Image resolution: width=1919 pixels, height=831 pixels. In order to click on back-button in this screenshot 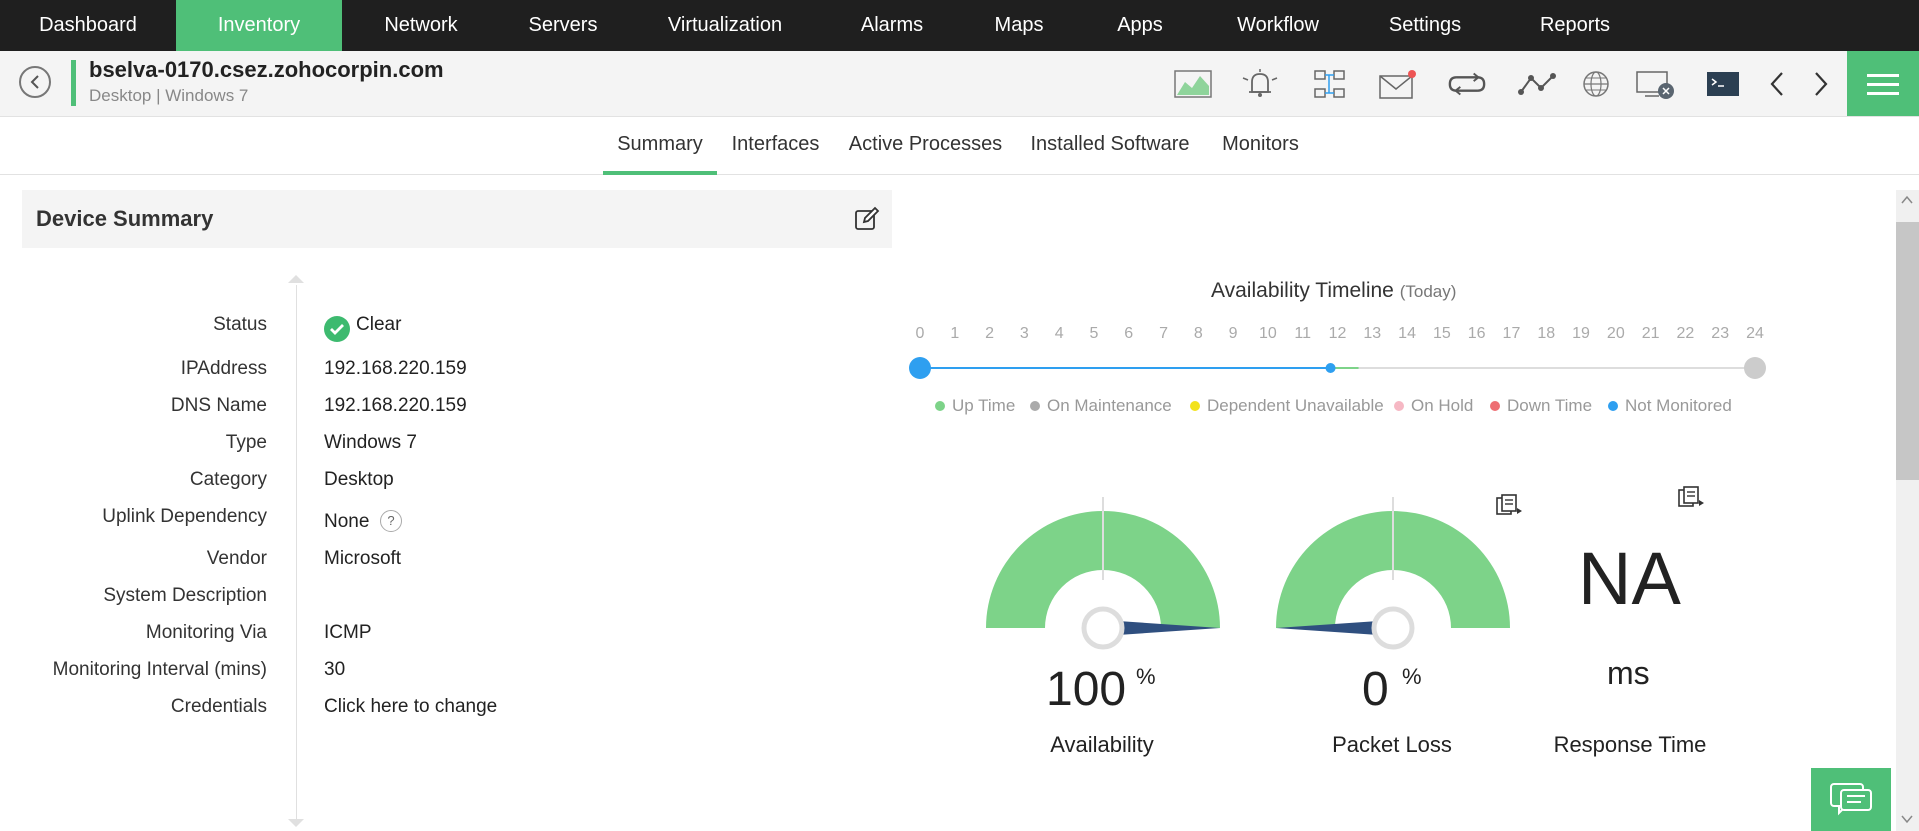, I will do `click(35, 82)`.